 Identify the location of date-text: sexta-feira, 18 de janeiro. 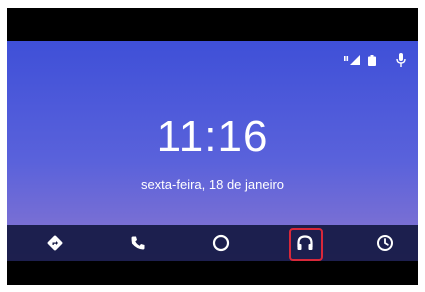
(212, 184).